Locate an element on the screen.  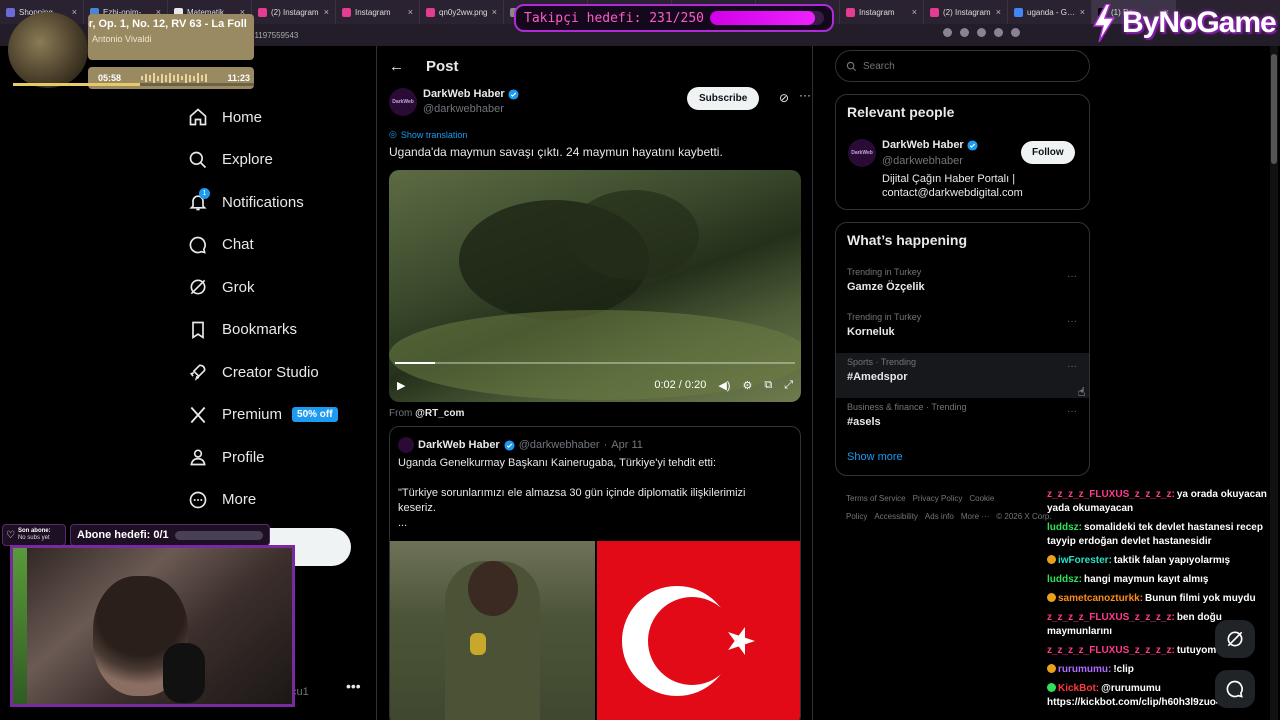
chat-username: iwForester: is located at coordinates (1085, 560).